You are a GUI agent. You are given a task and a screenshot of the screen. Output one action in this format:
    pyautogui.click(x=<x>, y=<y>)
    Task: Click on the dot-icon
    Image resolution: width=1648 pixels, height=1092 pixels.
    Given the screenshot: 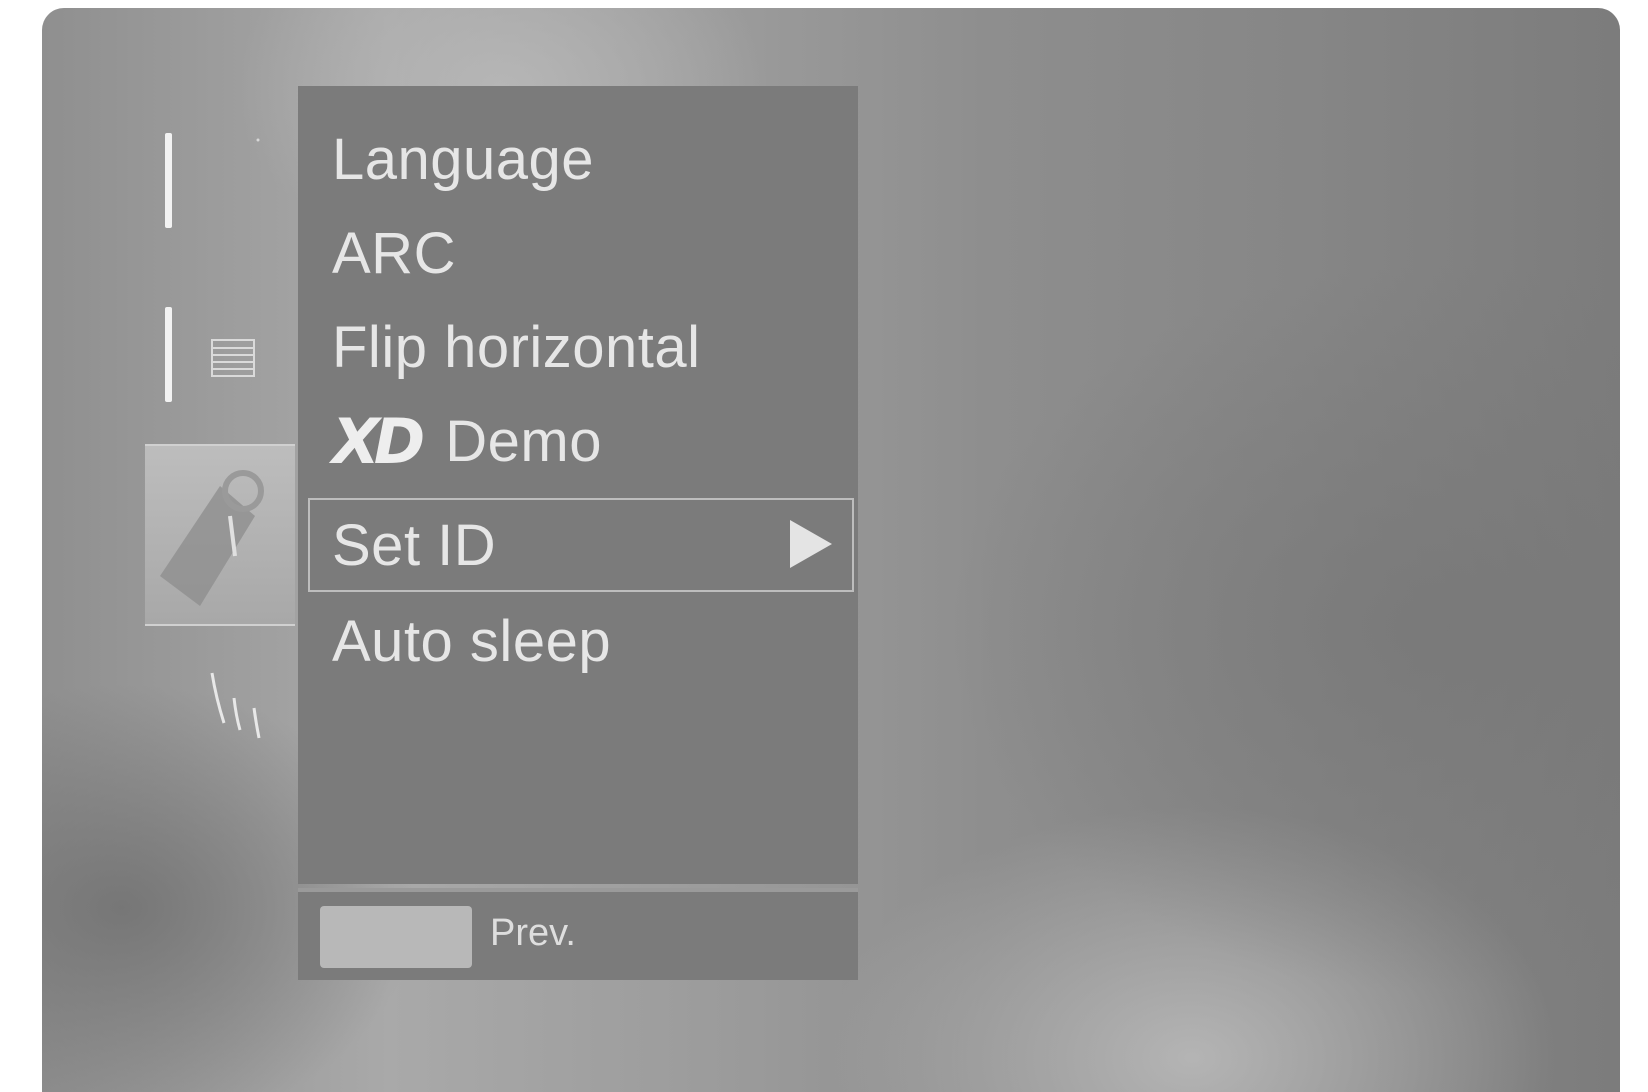 What is the action you would take?
    pyautogui.click(x=258, y=140)
    